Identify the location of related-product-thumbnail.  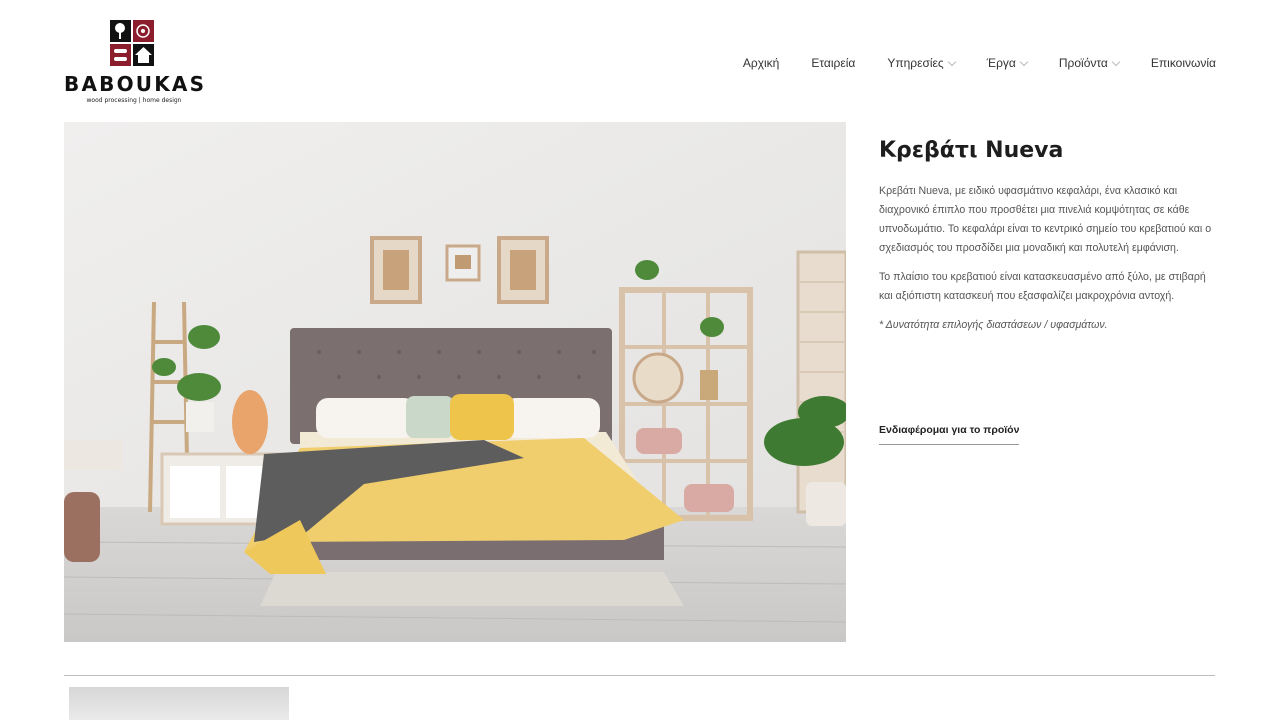
(179, 703).